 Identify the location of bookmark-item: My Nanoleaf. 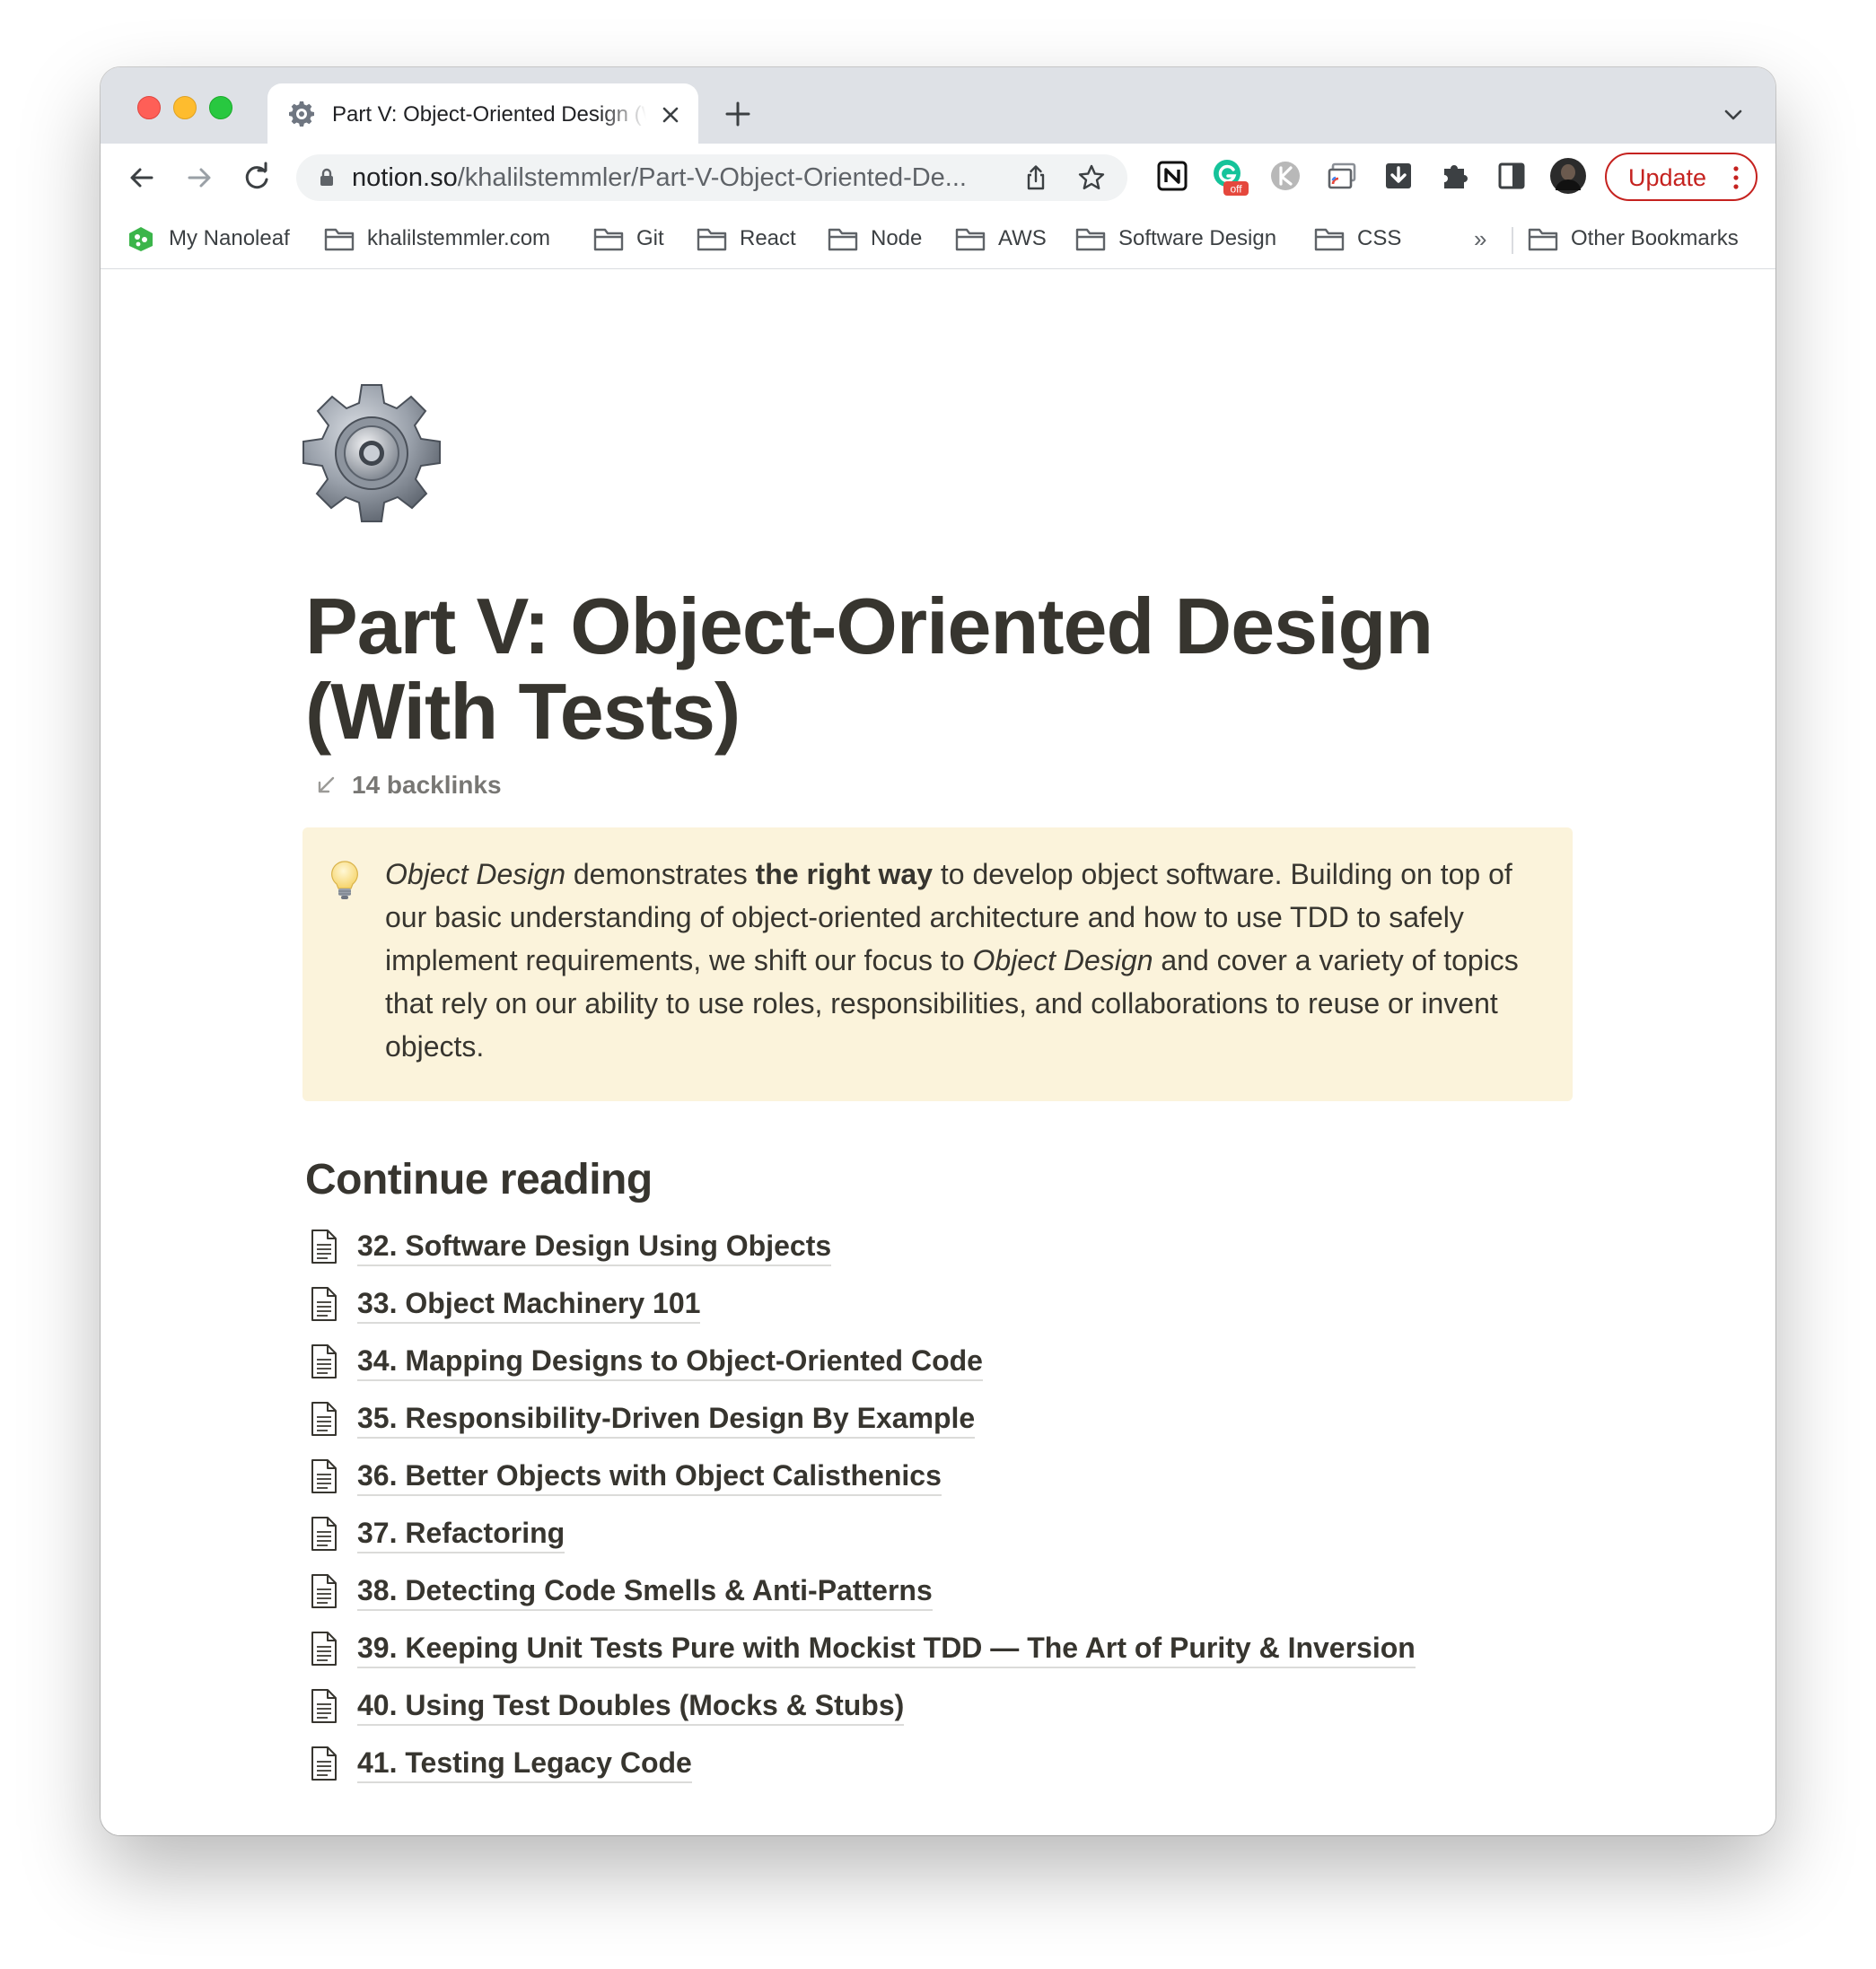
(208, 238).